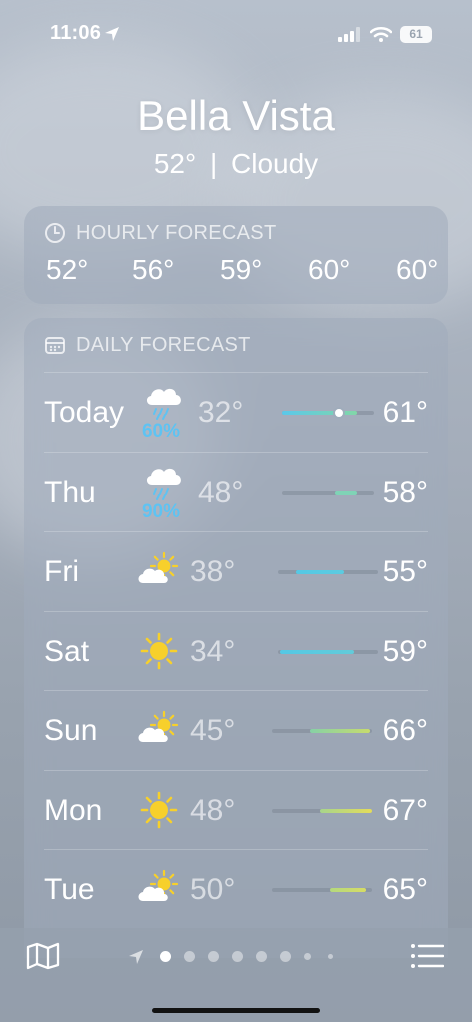 This screenshot has width=472, height=1022. What do you see at coordinates (67, 651) in the screenshot?
I see `day-name: Sat` at bounding box center [67, 651].